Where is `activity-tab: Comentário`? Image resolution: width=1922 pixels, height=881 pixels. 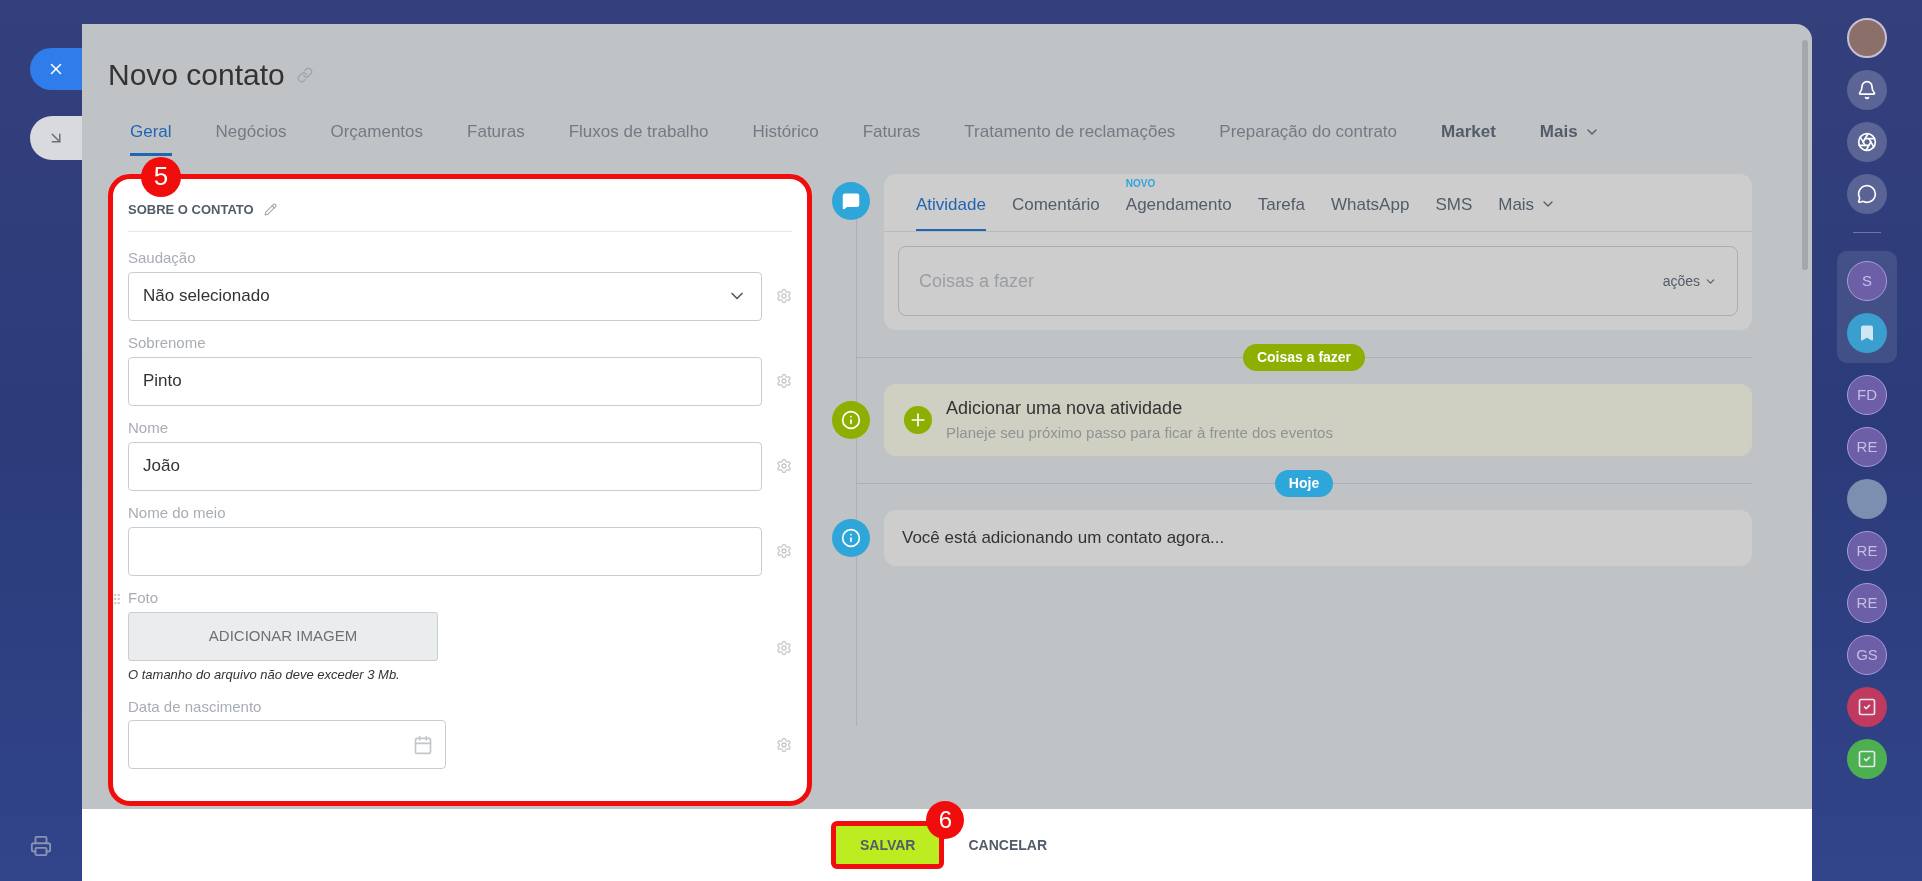 activity-tab: Comentário is located at coordinates (1055, 211).